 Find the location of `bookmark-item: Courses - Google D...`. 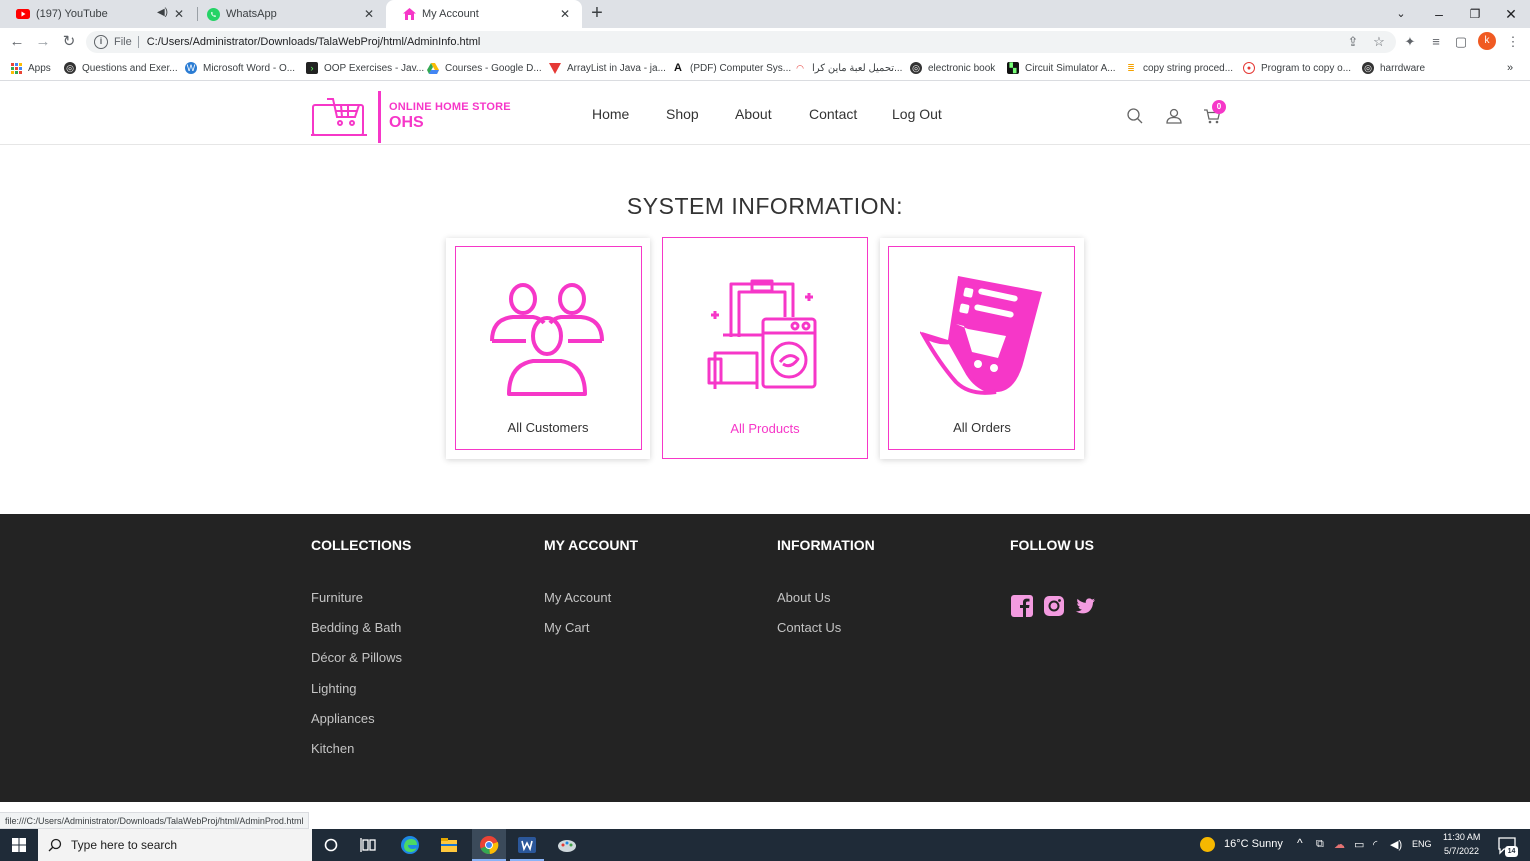

bookmark-item: Courses - Google D... is located at coordinates (484, 68).